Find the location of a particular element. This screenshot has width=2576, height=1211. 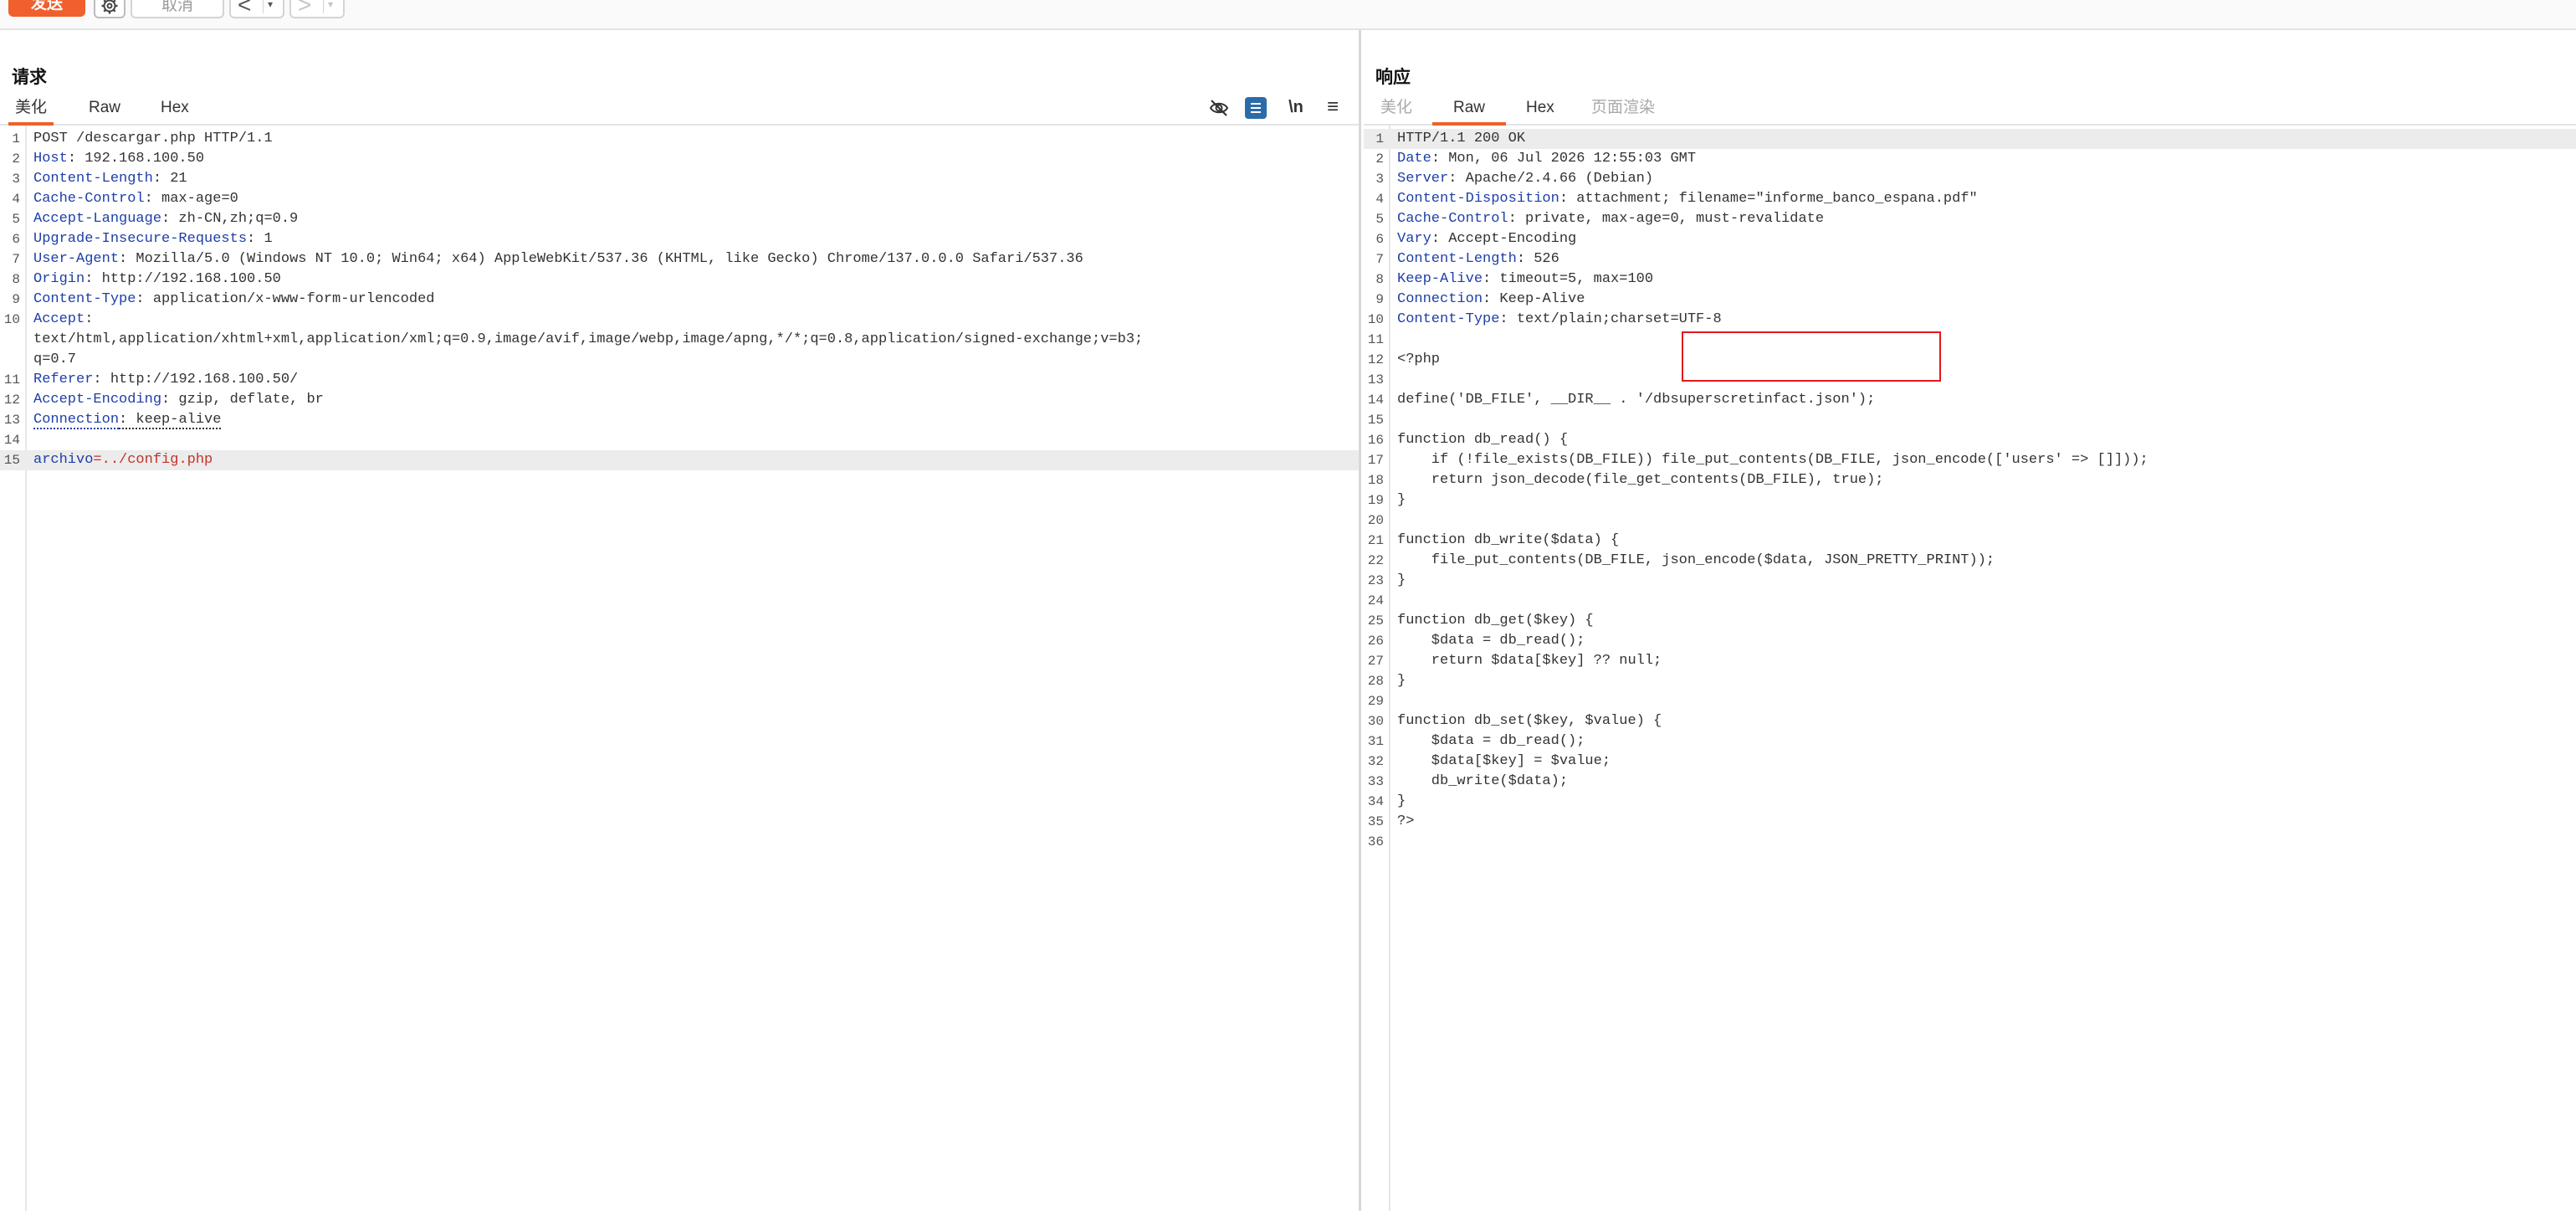

code-line: 8 Keep-Alive: timeout=5, max=100 is located at coordinates (1970, 279).